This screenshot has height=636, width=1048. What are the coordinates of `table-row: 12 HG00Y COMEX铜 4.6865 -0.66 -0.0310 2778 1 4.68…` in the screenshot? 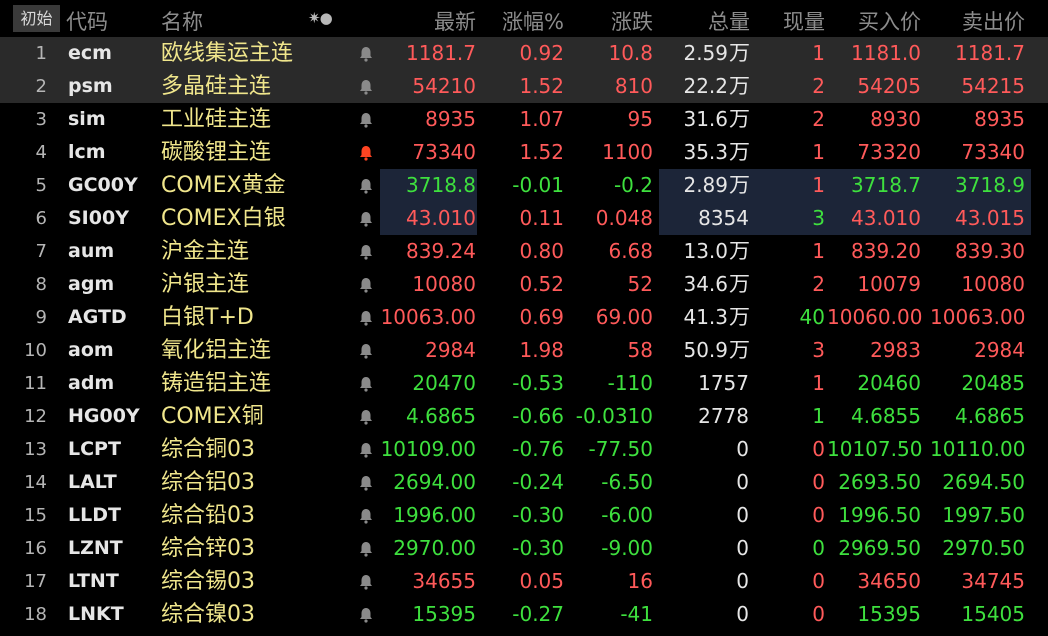 It's located at (524, 416).